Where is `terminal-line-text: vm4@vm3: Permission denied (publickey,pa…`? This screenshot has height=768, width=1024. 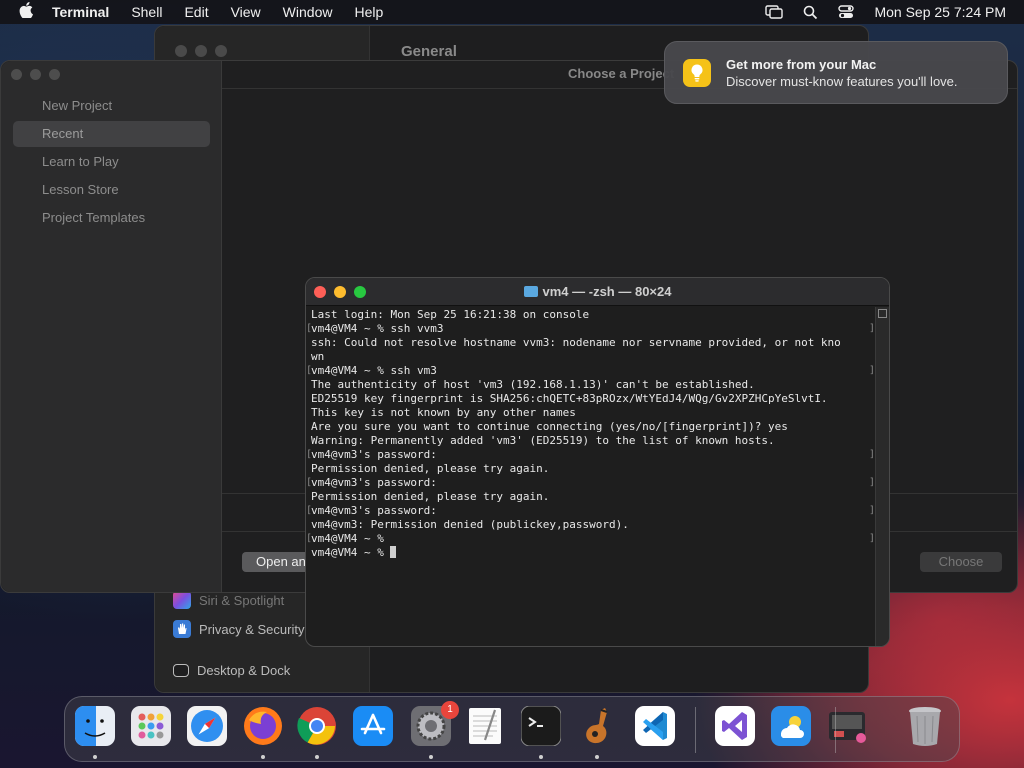
terminal-line-text: vm4@vm3: Permission denied (publickey,pa… is located at coordinates (470, 524).